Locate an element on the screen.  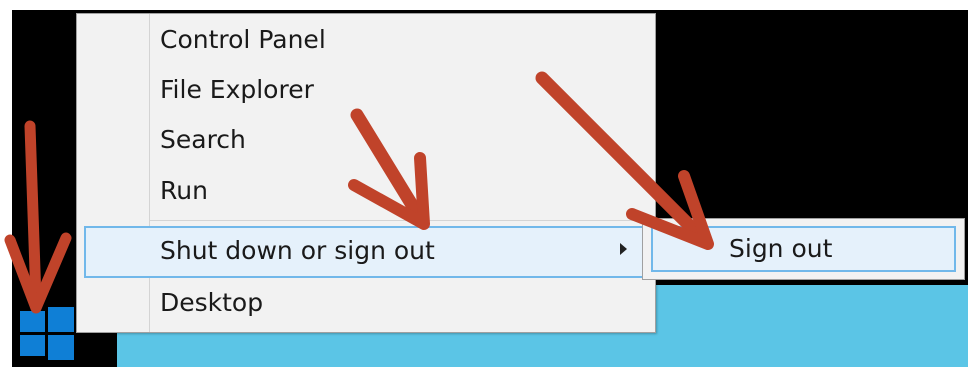
shutdown-submenu: Sign out is located at coordinates (803, 249).